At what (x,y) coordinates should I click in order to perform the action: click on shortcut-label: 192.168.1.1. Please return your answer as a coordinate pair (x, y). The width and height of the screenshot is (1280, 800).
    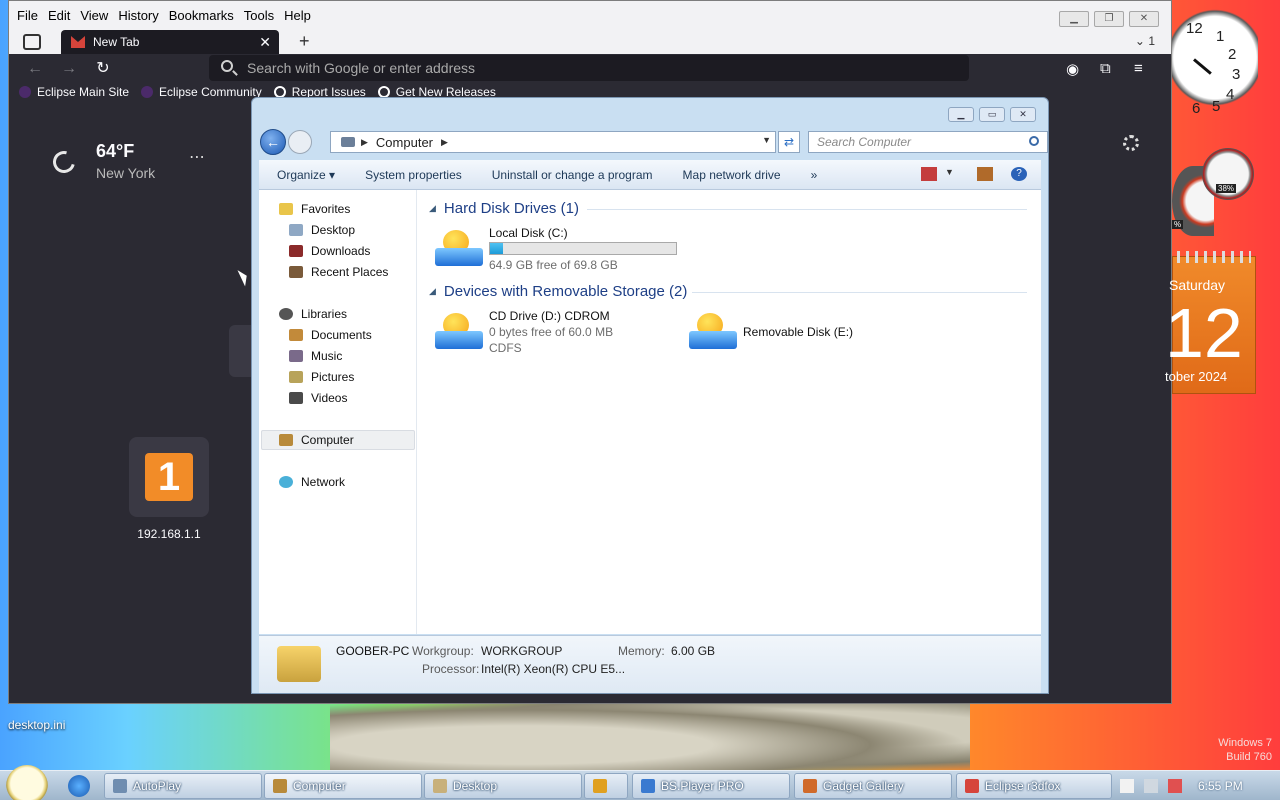
    Looking at the image, I should click on (169, 534).